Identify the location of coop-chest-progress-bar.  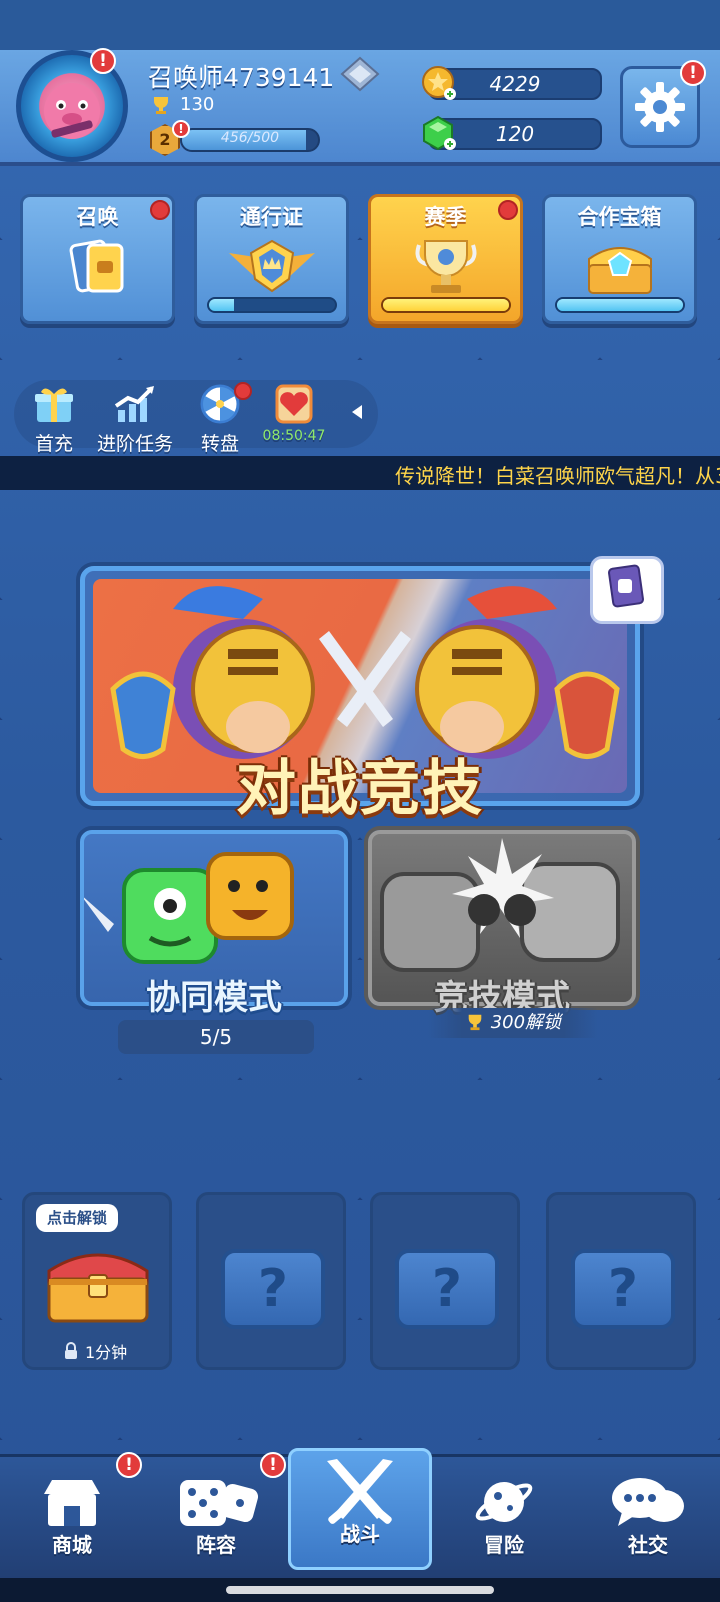
(620, 305).